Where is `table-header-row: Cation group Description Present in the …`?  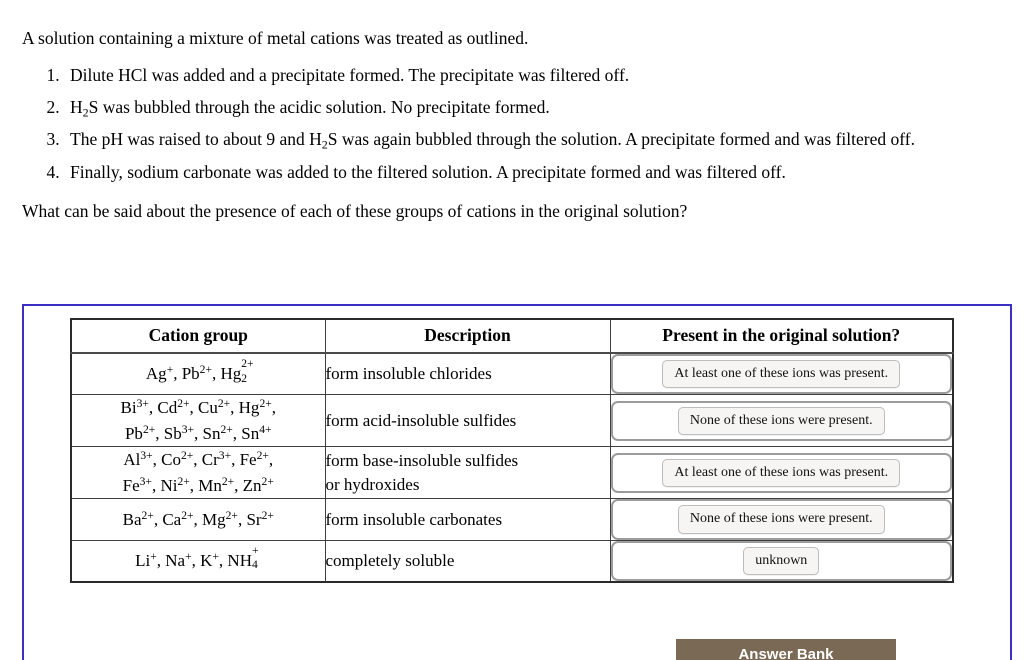
table-header-row: Cation group Description Present in the … is located at coordinates (512, 336).